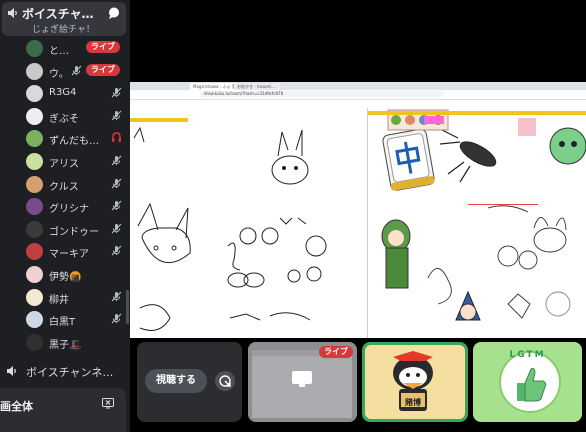 The width and height of the screenshot is (586, 432). Describe the element at coordinates (59, 300) in the screenshot. I see `voice-user-name: 柳井` at that location.